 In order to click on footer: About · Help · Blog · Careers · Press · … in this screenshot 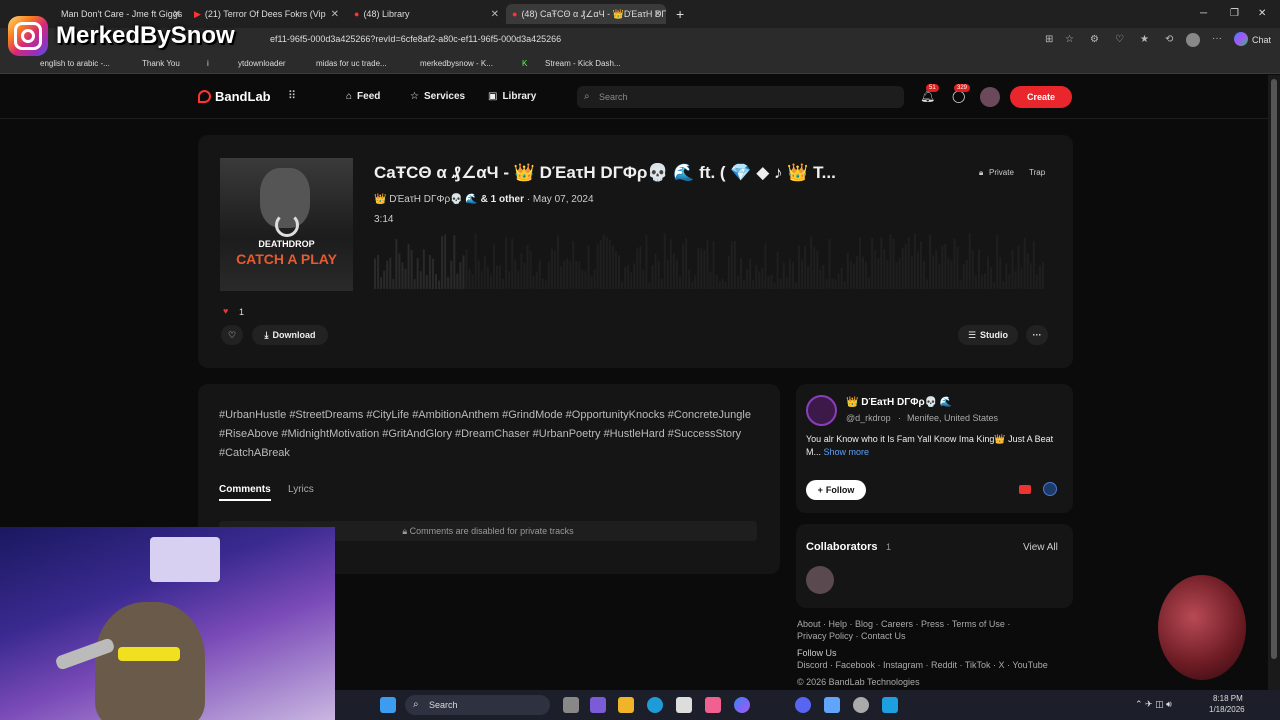, I will do `click(942, 653)`.